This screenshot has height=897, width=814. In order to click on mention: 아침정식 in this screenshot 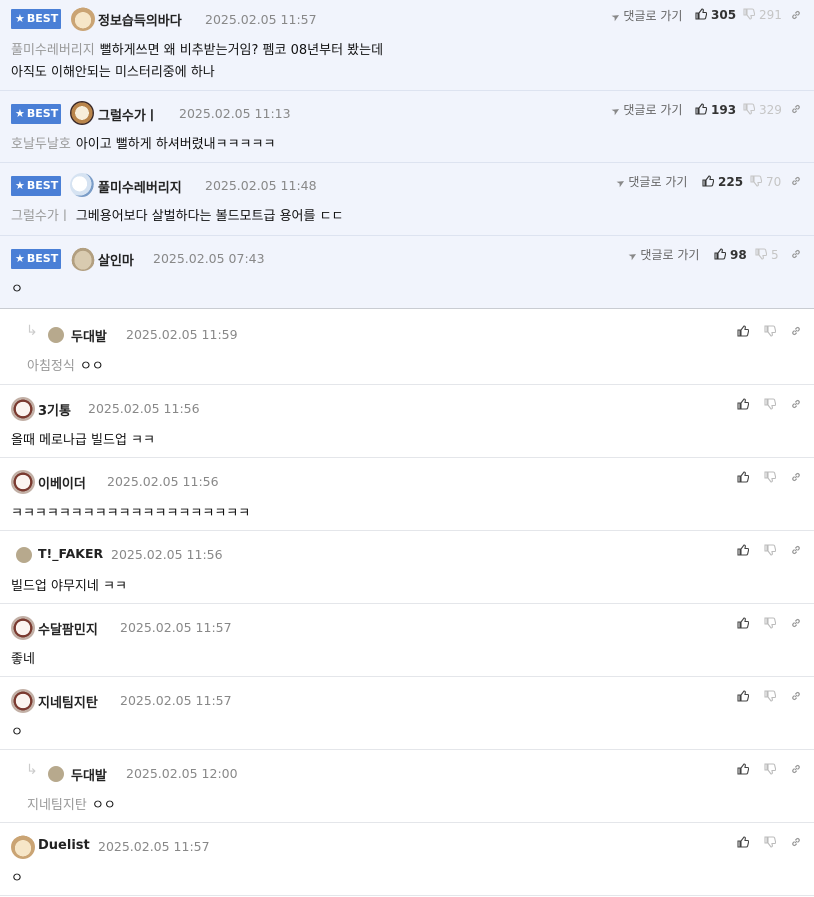, I will do `click(51, 366)`.